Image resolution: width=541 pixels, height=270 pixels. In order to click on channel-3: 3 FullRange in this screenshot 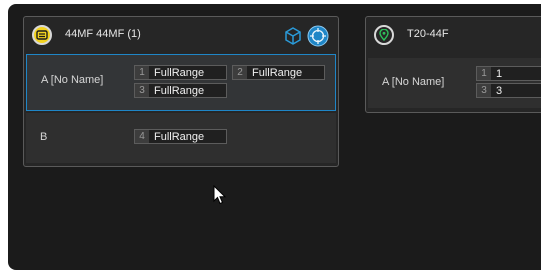, I will do `click(180, 90)`.